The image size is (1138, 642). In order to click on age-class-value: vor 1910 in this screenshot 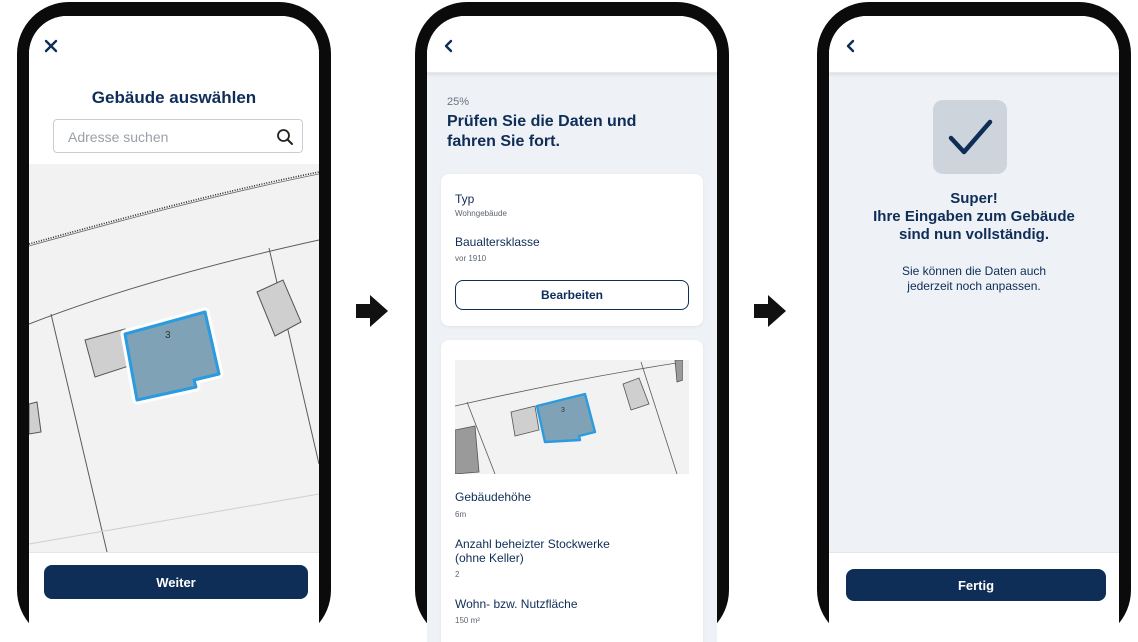, I will do `click(471, 258)`.